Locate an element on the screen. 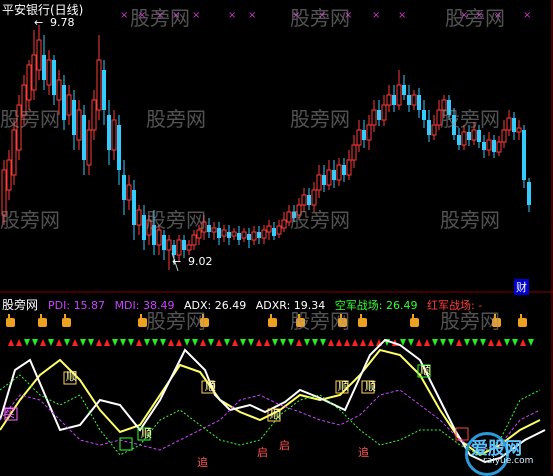 The width and height of the screenshot is (553, 476). adx-value: 26.49 is located at coordinates (230, 305).